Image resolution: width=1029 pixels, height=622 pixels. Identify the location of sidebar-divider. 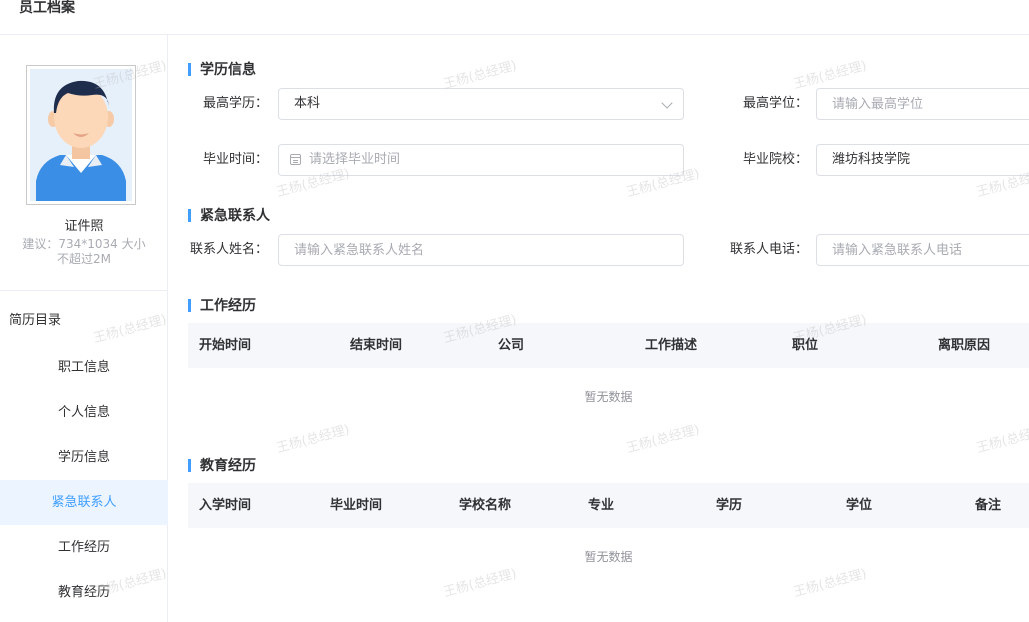
(84, 290).